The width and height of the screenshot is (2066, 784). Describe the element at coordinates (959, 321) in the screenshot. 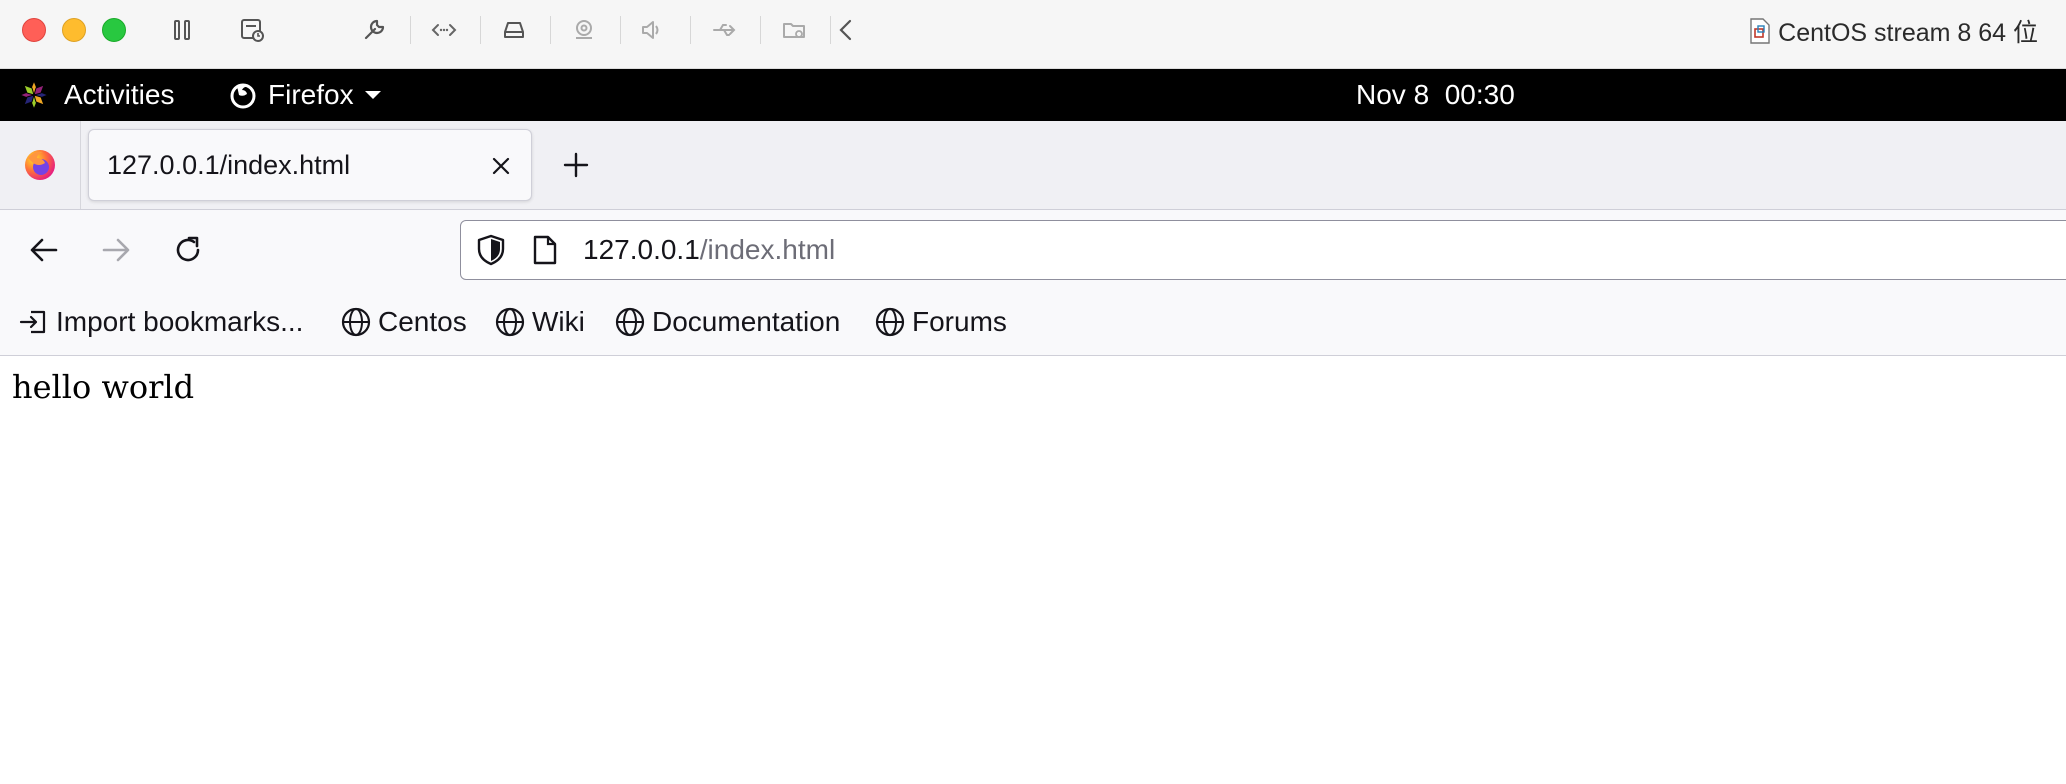

I see `bookmark-label: Forums` at that location.